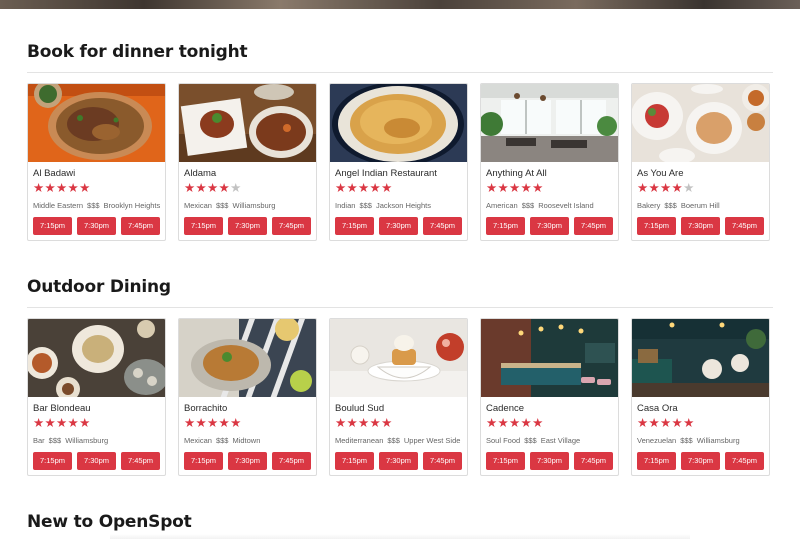 This screenshot has height=539, width=800. What do you see at coordinates (247, 173) in the screenshot?
I see `restaurant-name: Aldama` at bounding box center [247, 173].